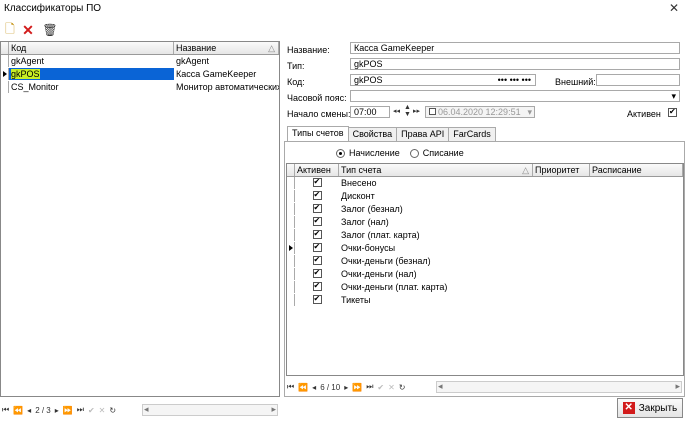  What do you see at coordinates (472, 134) in the screenshot?
I see `tab-farcards: FarCards` at bounding box center [472, 134].